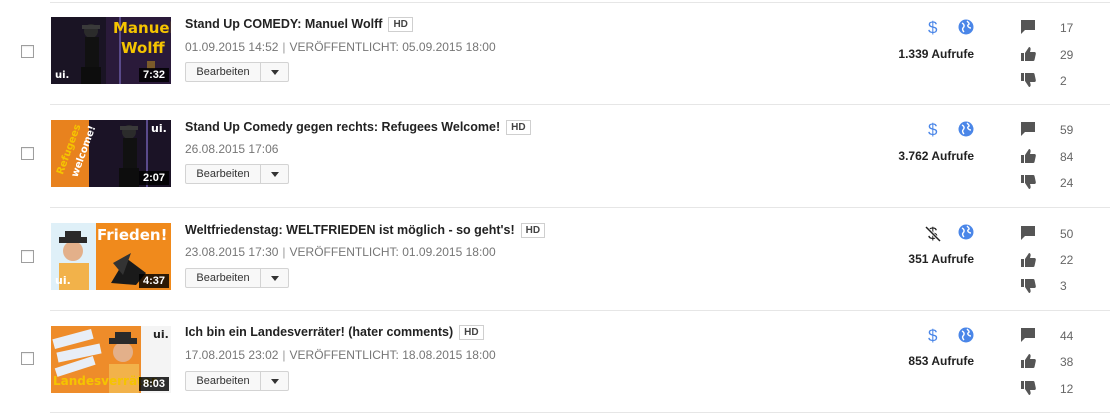 The height and width of the screenshot is (417, 1110). I want to click on thumbnail-text: Manuel, so click(142, 28).